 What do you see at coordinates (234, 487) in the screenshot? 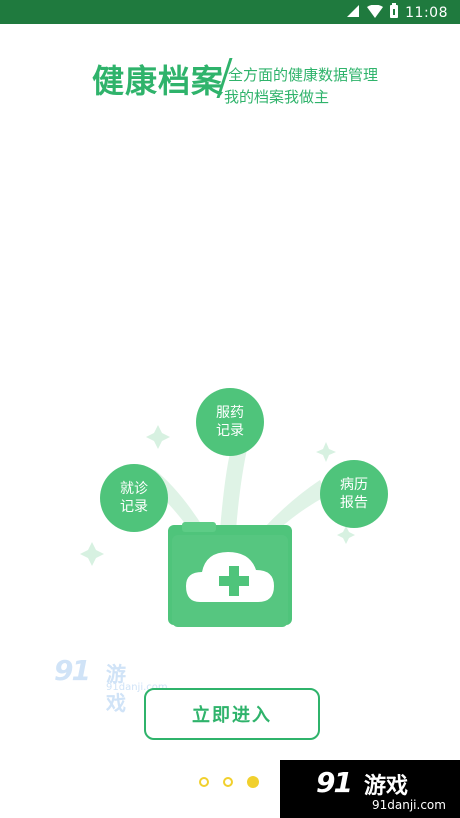
I see `ray-middle` at bounding box center [234, 487].